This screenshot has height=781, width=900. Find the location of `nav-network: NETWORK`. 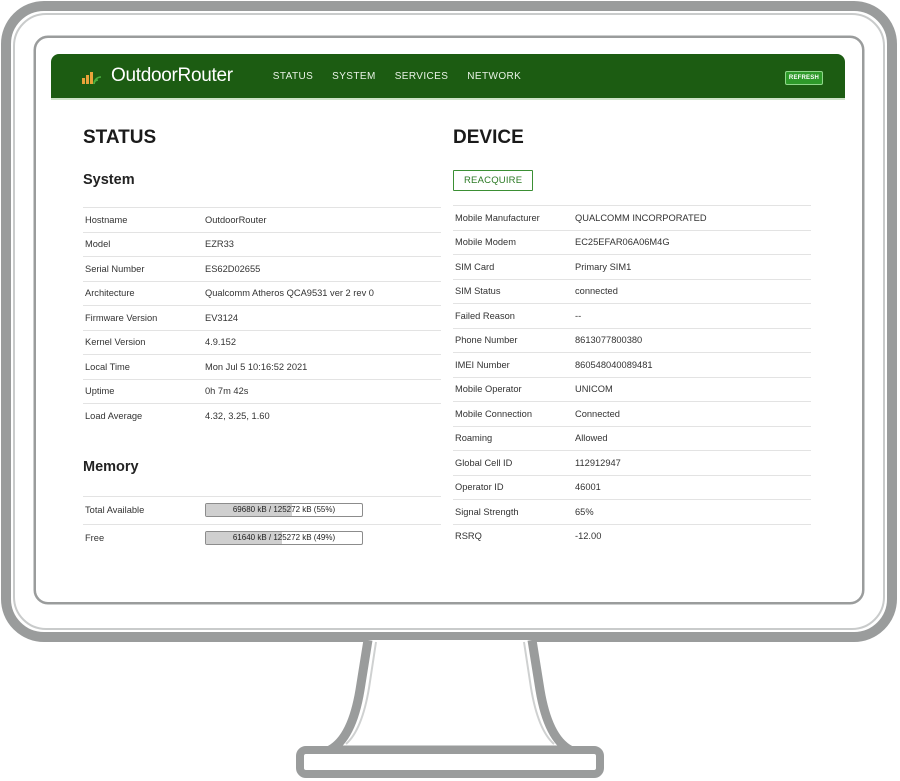

nav-network: NETWORK is located at coordinates (494, 76).